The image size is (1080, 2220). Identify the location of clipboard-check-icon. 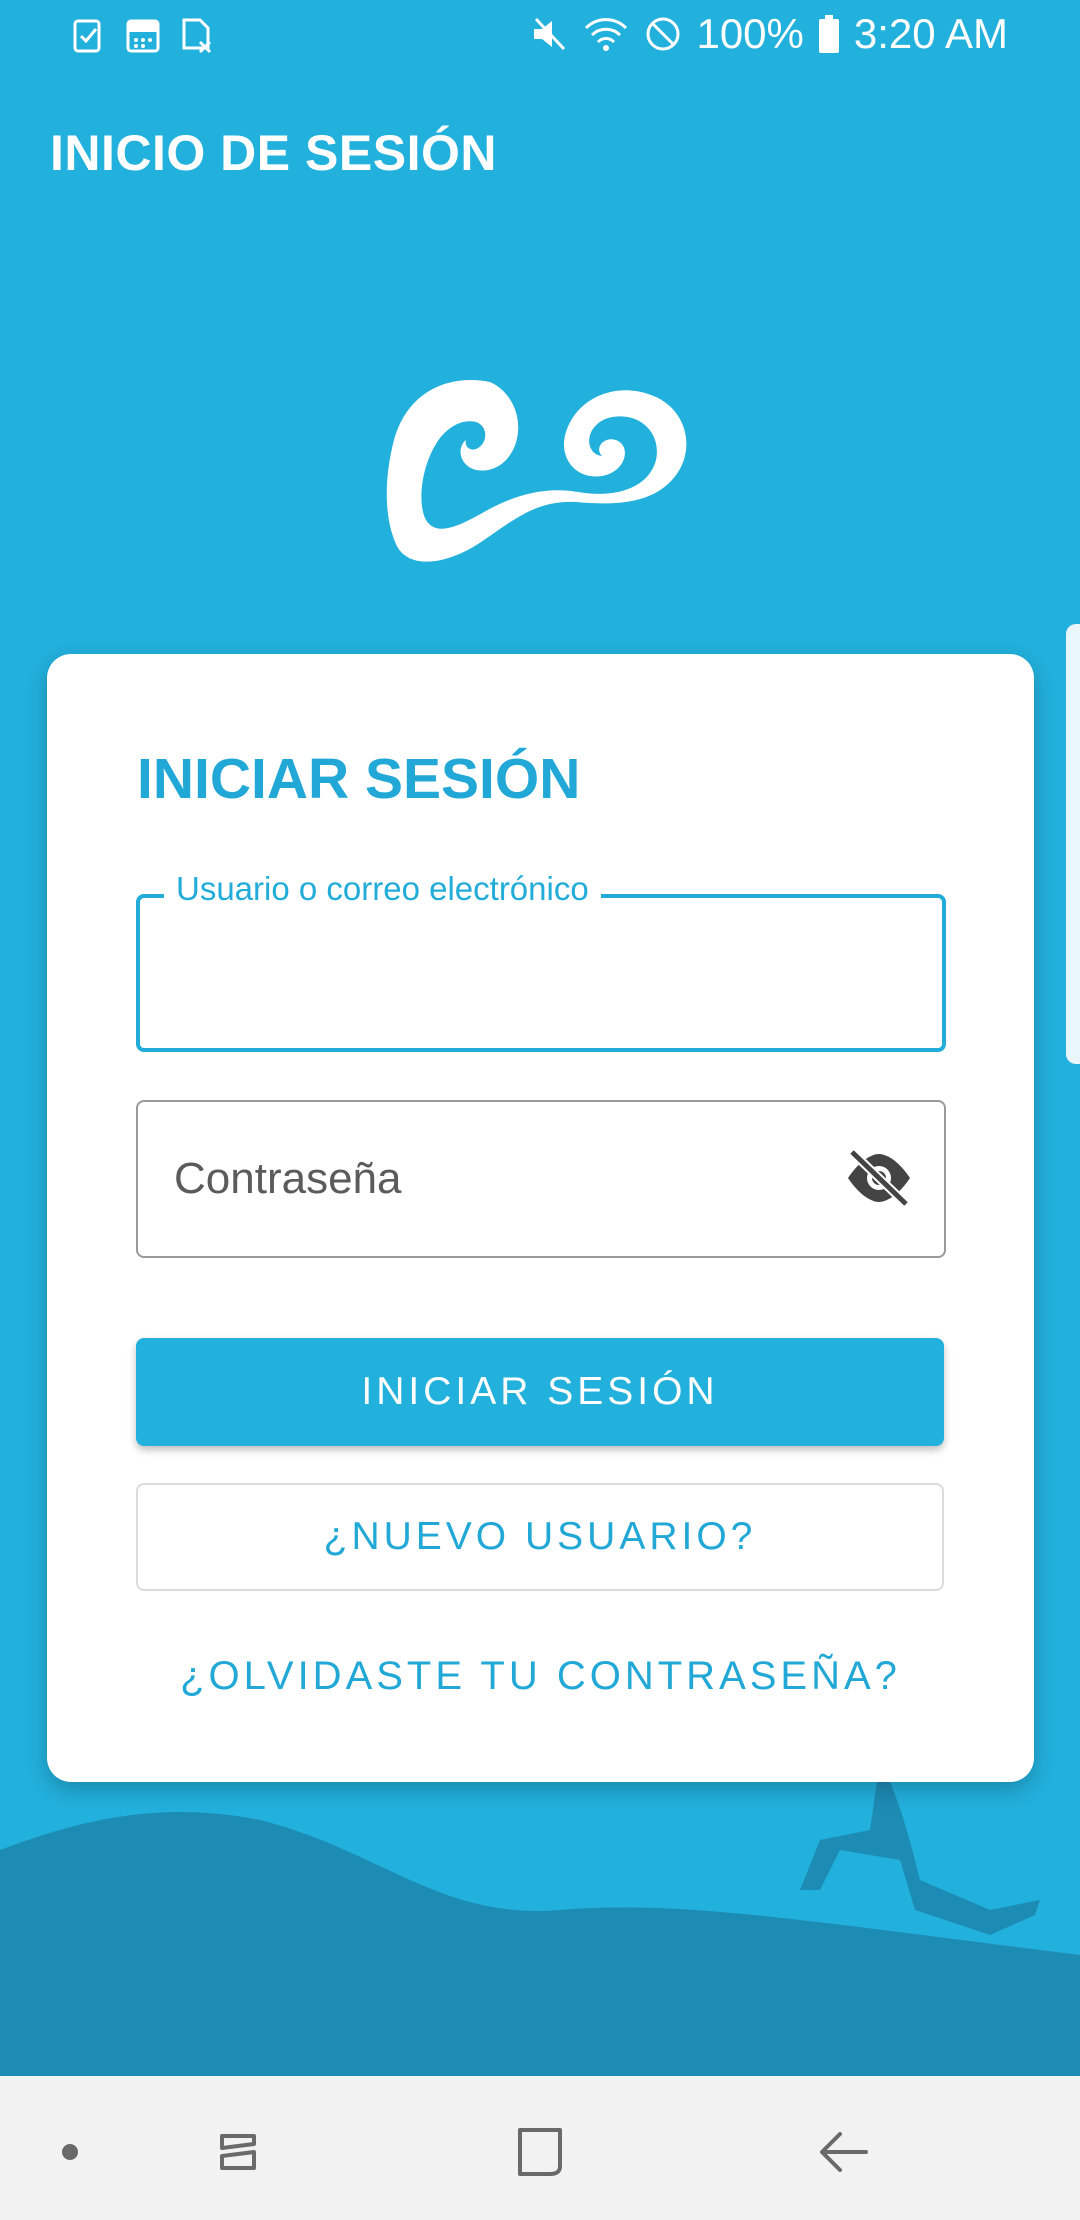
(87, 36).